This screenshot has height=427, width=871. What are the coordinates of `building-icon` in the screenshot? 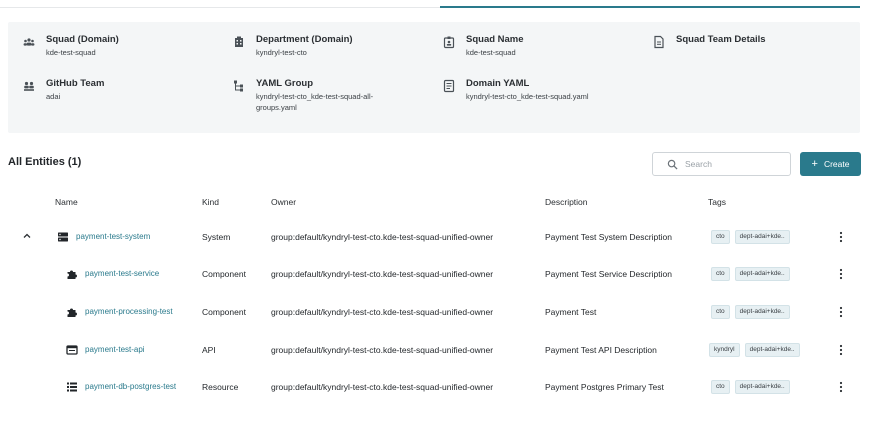 It's located at (239, 41).